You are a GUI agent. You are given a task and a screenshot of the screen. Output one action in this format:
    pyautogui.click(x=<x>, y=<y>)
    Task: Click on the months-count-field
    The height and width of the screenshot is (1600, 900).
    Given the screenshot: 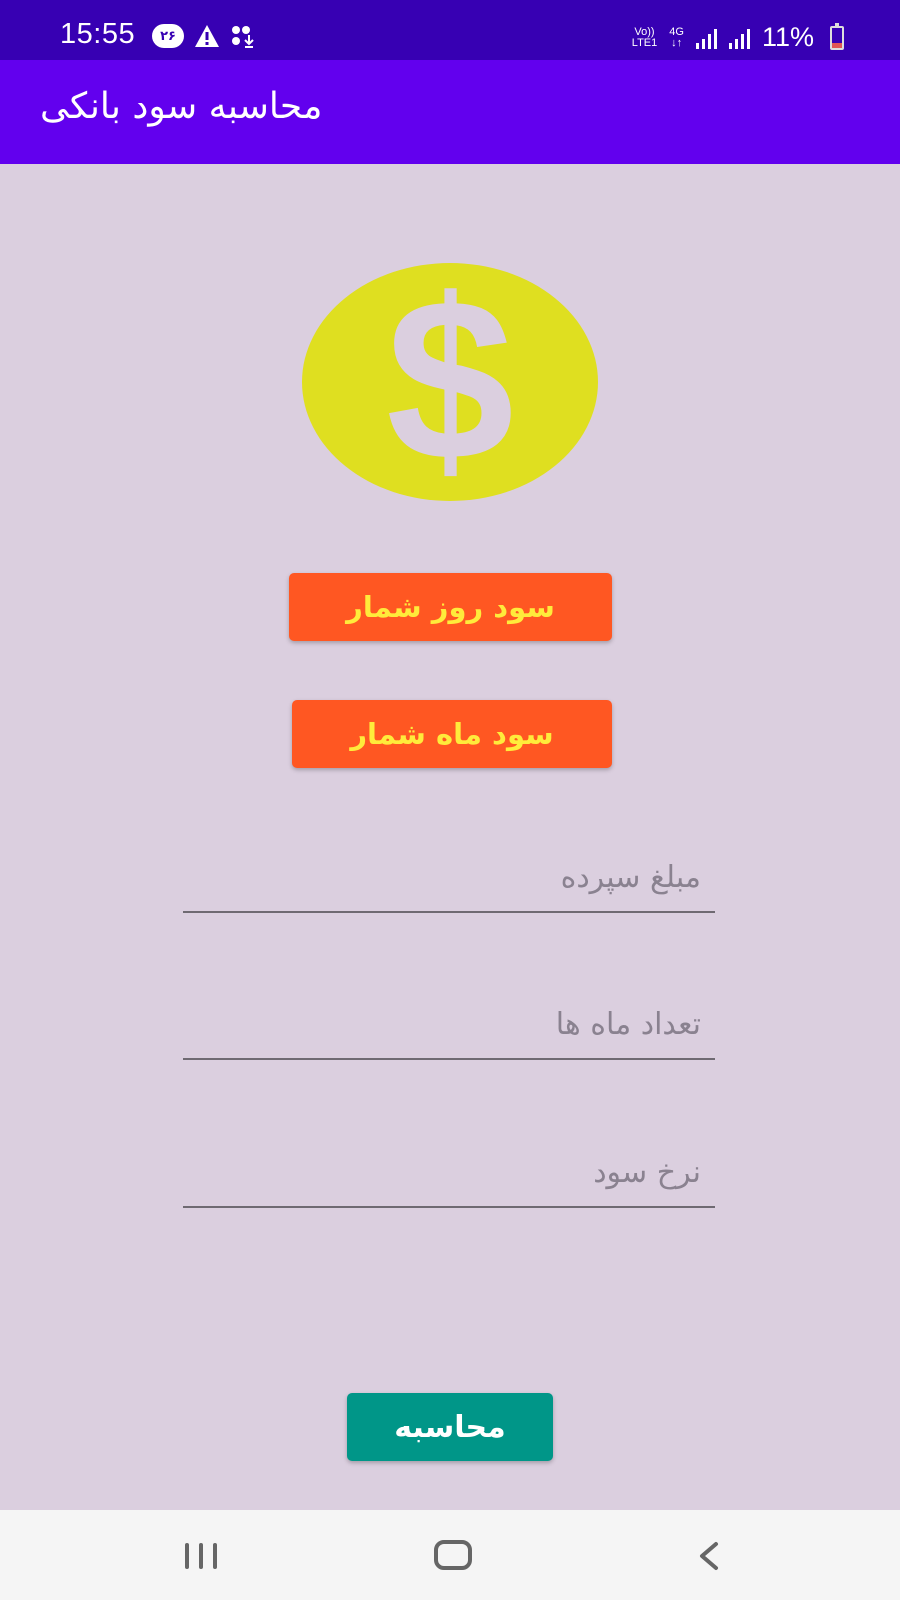 What is the action you would take?
    pyautogui.click(x=449, y=1025)
    